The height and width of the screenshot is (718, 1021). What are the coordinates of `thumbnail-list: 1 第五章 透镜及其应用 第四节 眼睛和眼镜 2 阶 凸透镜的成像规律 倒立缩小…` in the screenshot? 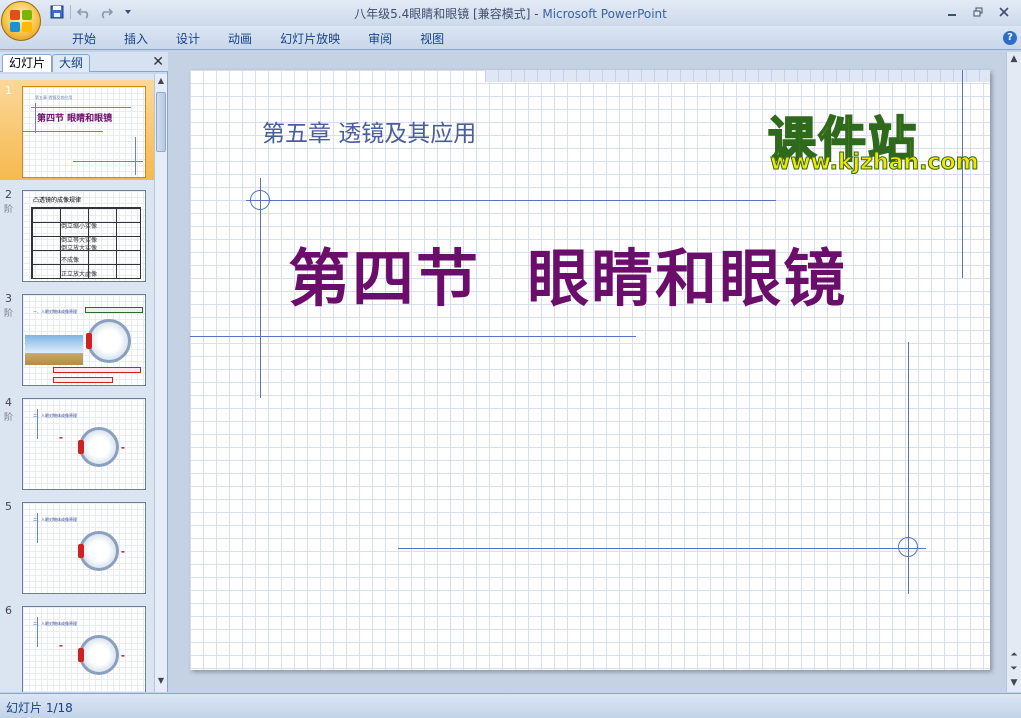 It's located at (77, 383).